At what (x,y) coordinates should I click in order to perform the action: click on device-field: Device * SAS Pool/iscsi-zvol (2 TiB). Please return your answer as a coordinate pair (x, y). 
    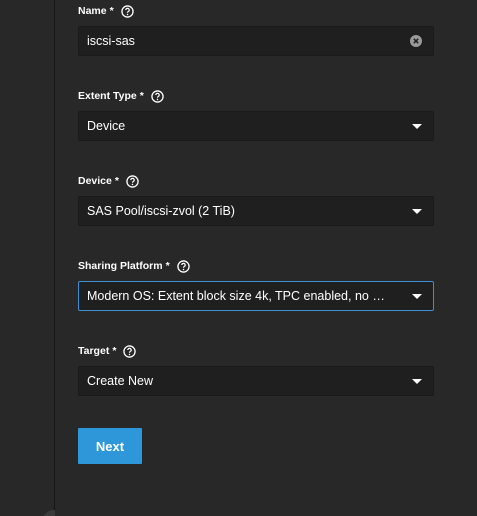
    Looking at the image, I should click on (256, 198).